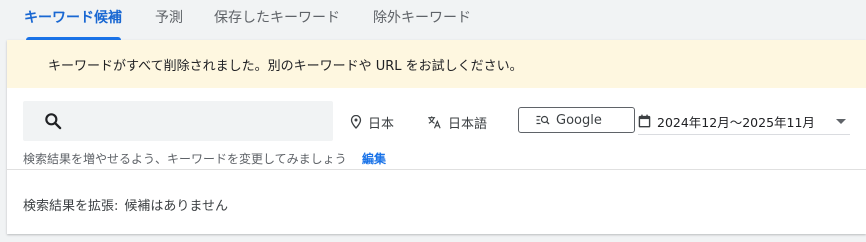 This screenshot has width=866, height=242. Describe the element at coordinates (285, 66) in the screenshot. I see `banner-message: キーワードがすべて削除されました。別のキーワードや URL をお試しください。` at that location.